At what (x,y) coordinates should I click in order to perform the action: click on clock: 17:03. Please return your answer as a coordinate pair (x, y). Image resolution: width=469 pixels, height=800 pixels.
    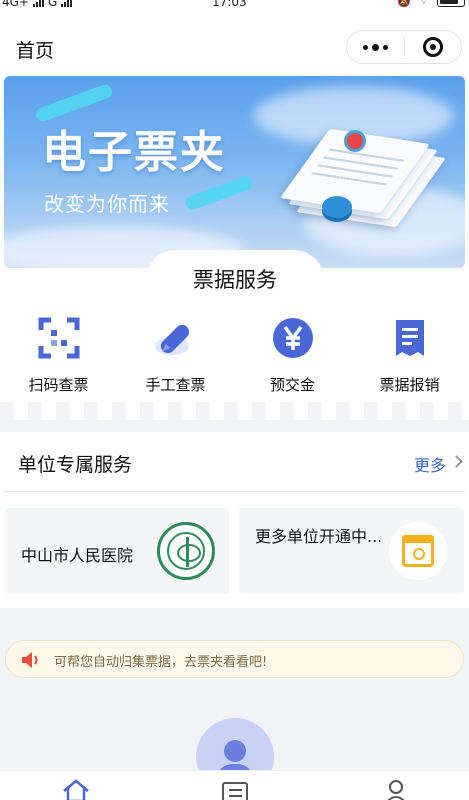
    Looking at the image, I should click on (229, 4).